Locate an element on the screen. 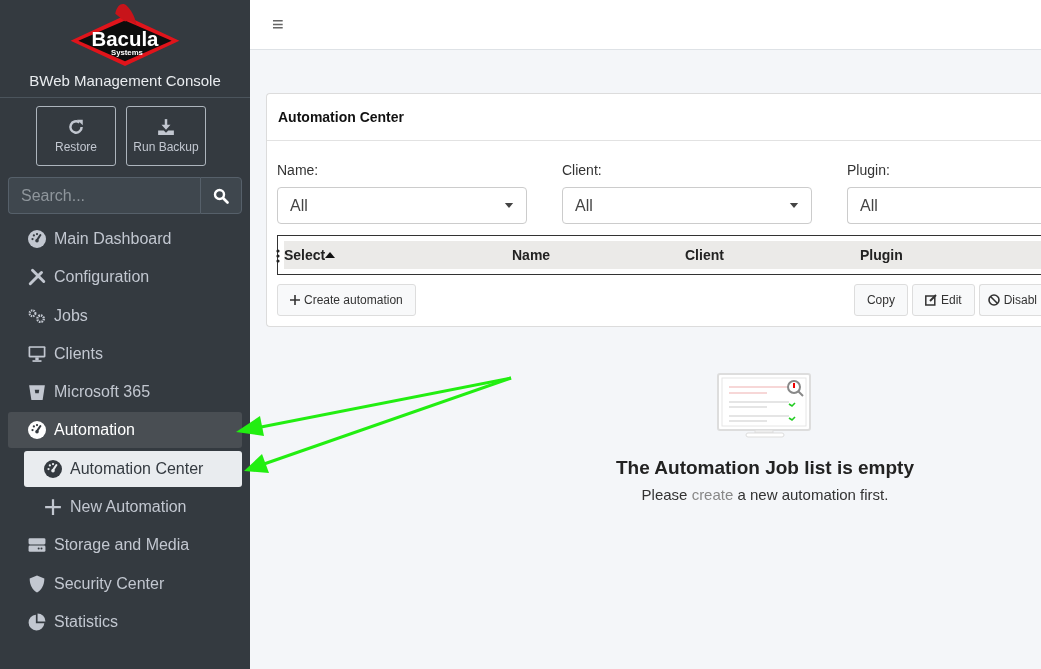 This screenshot has height=669, width=1041. refresh-icon is located at coordinates (76, 127).